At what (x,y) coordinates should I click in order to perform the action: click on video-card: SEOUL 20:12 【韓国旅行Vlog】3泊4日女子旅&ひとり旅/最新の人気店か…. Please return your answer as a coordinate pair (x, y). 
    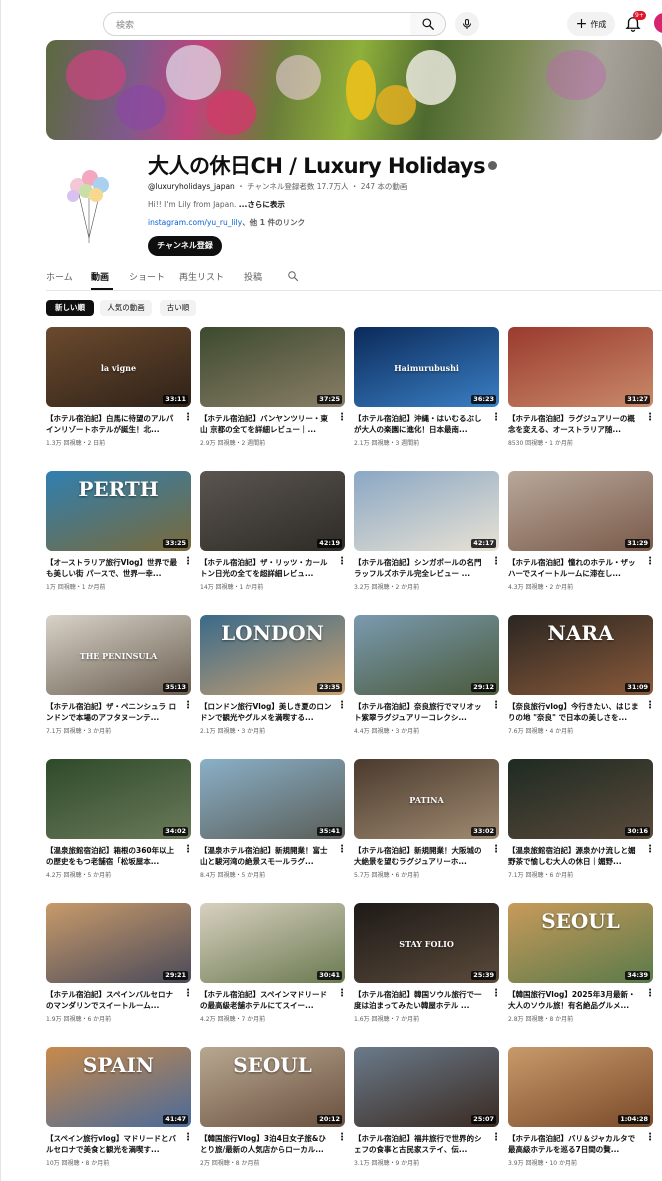
    Looking at the image, I should click on (273, 1112).